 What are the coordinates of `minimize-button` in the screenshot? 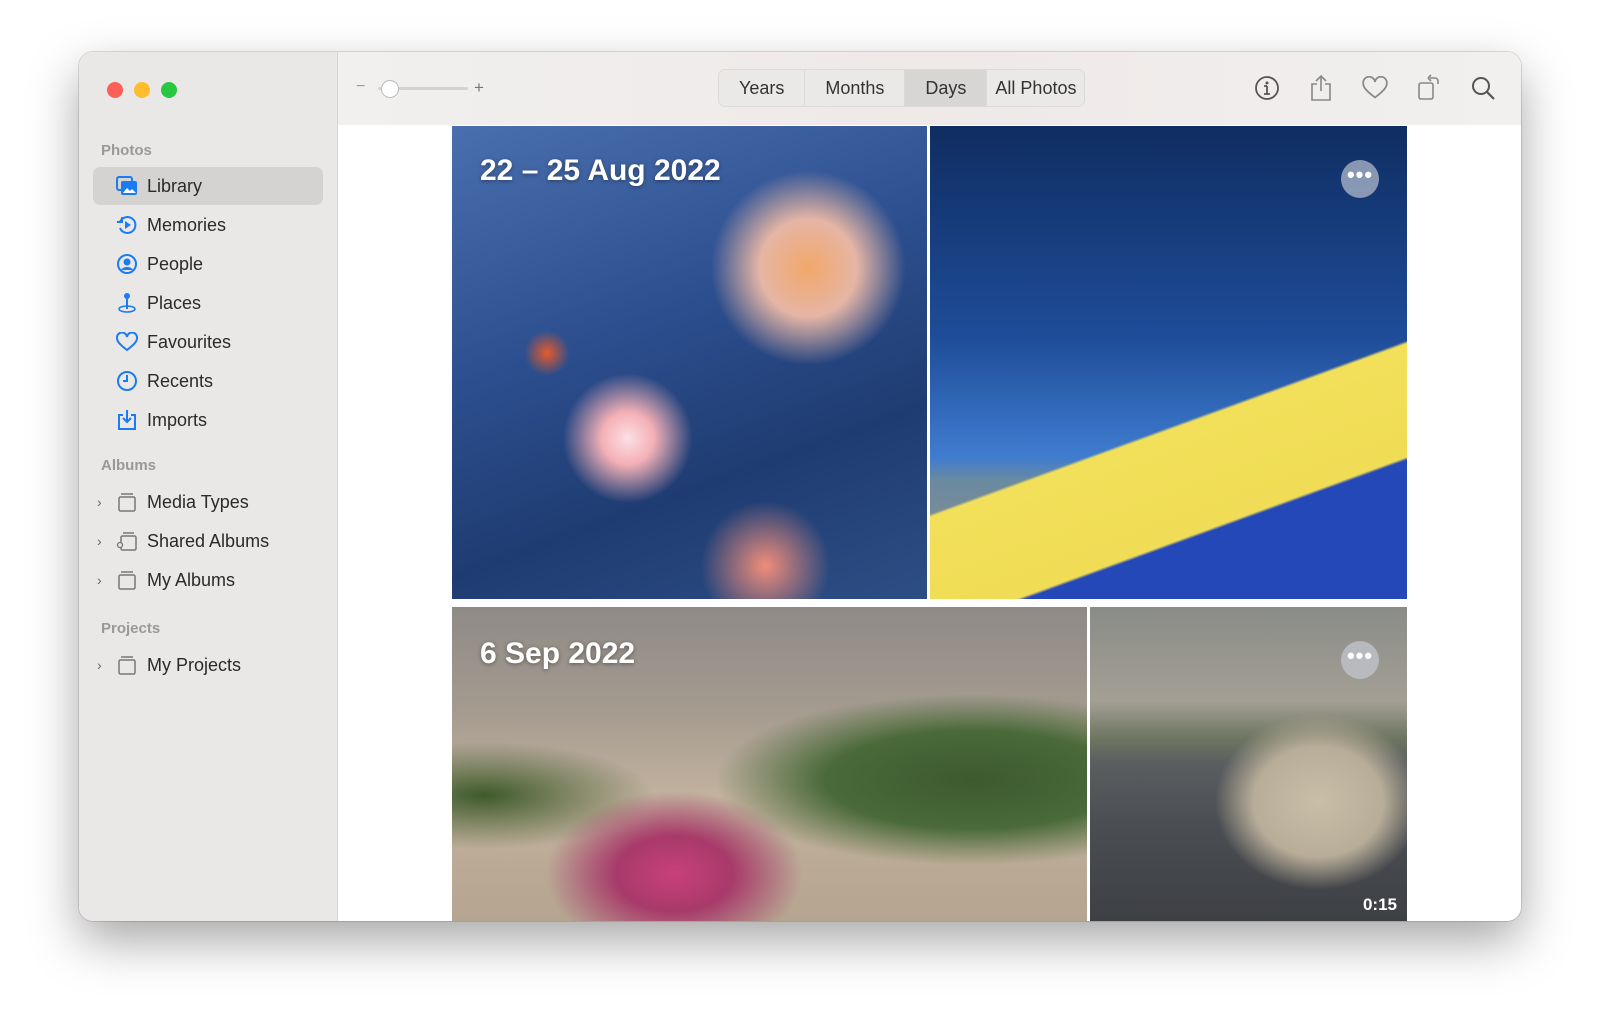 It's located at (142, 90).